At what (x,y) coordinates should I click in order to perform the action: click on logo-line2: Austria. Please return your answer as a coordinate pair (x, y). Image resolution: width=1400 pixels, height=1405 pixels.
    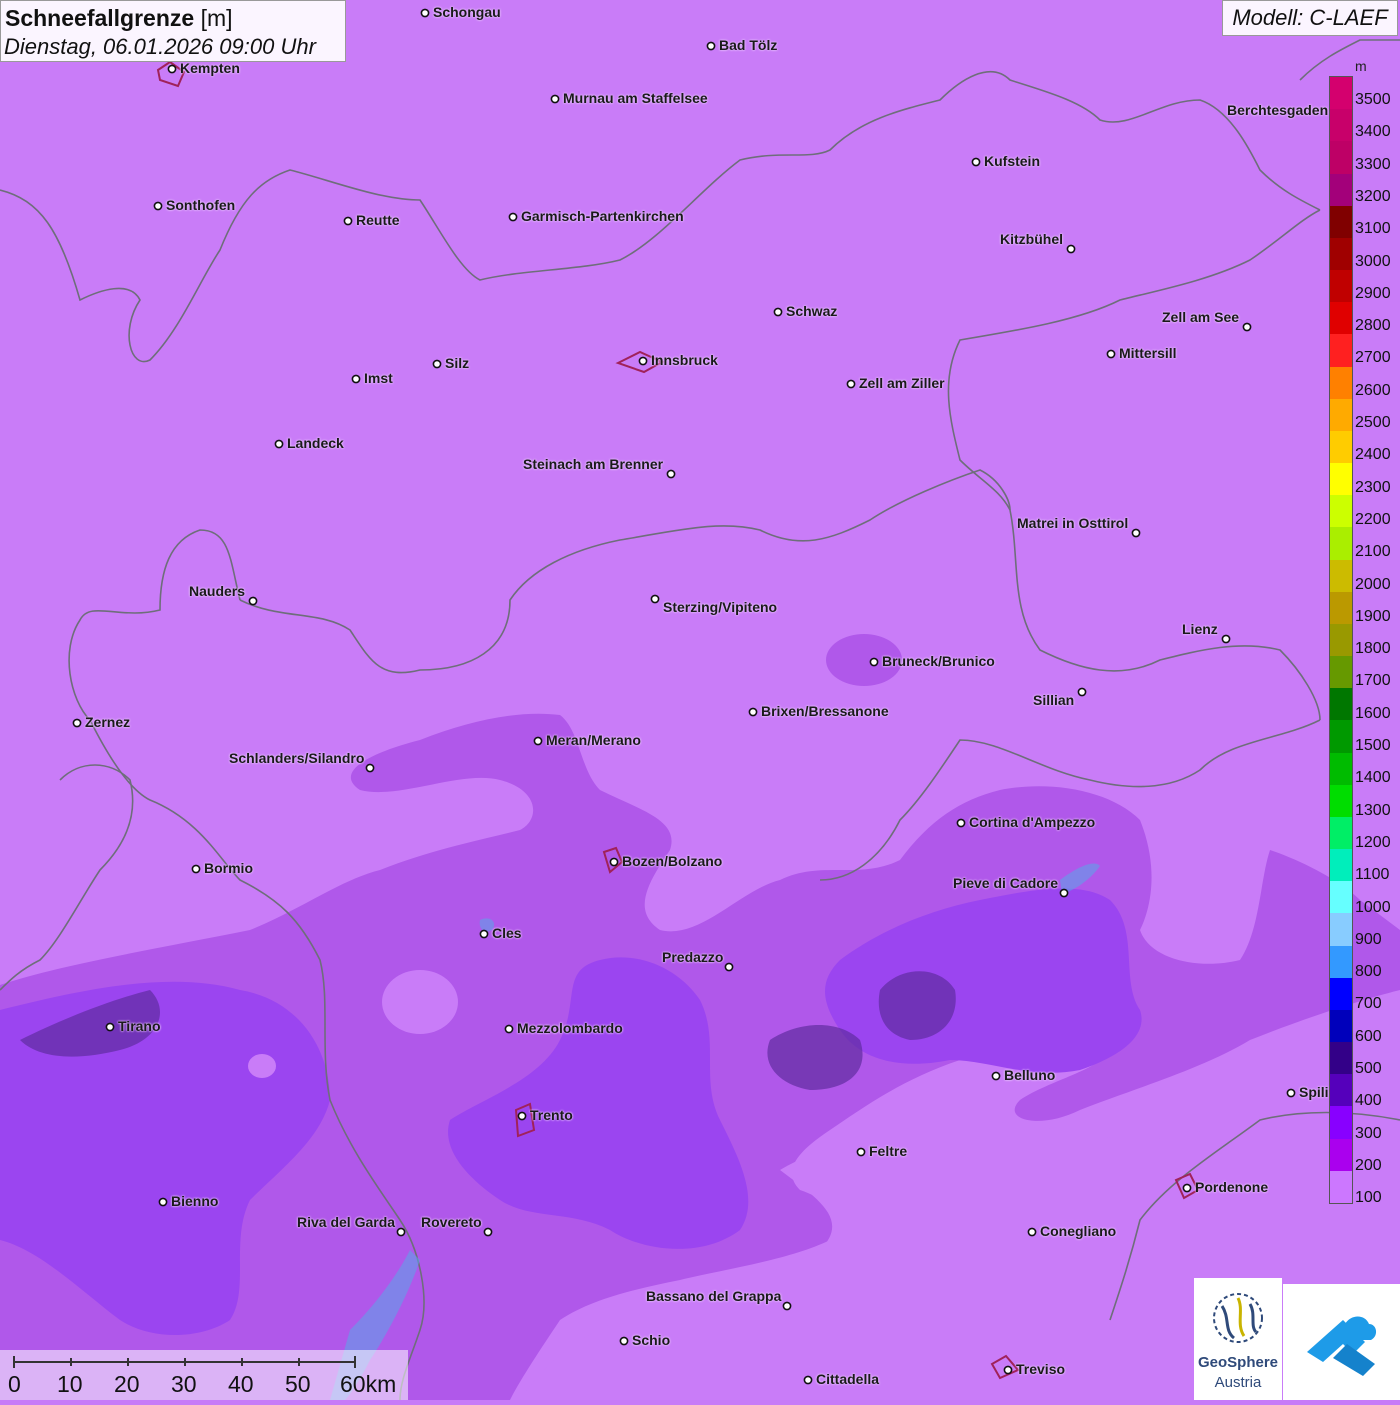
    Looking at the image, I should click on (1238, 1382).